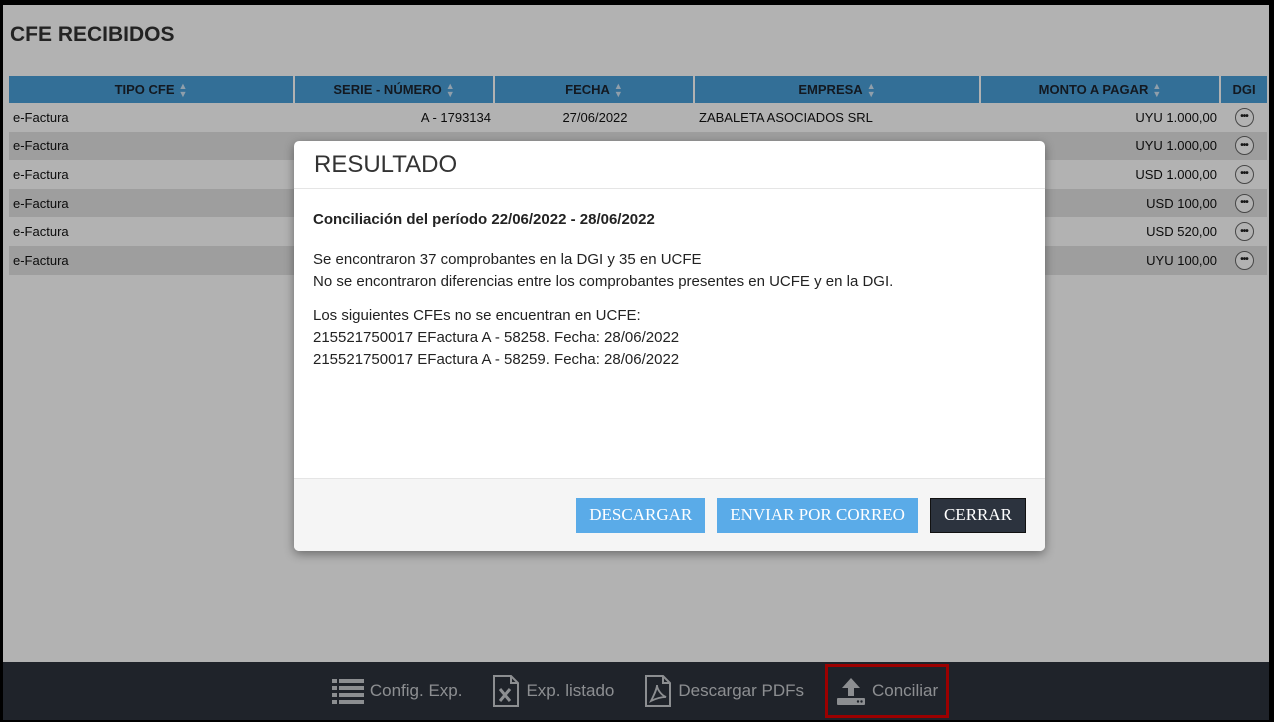  What do you see at coordinates (977, 515) in the screenshot?
I see `cerrar-button: CERRAR` at bounding box center [977, 515].